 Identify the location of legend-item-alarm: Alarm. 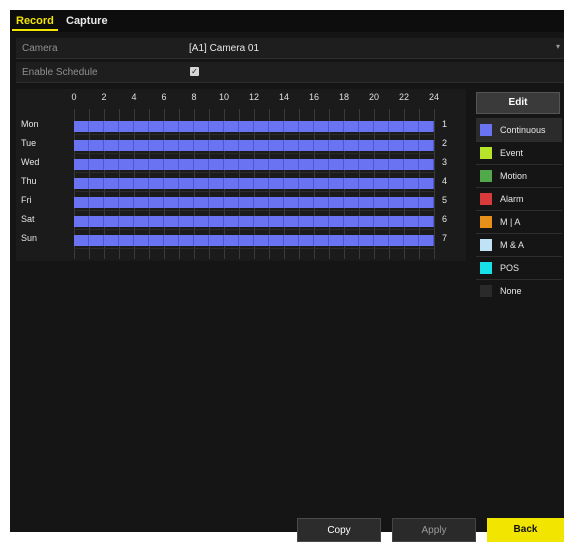
(519, 198).